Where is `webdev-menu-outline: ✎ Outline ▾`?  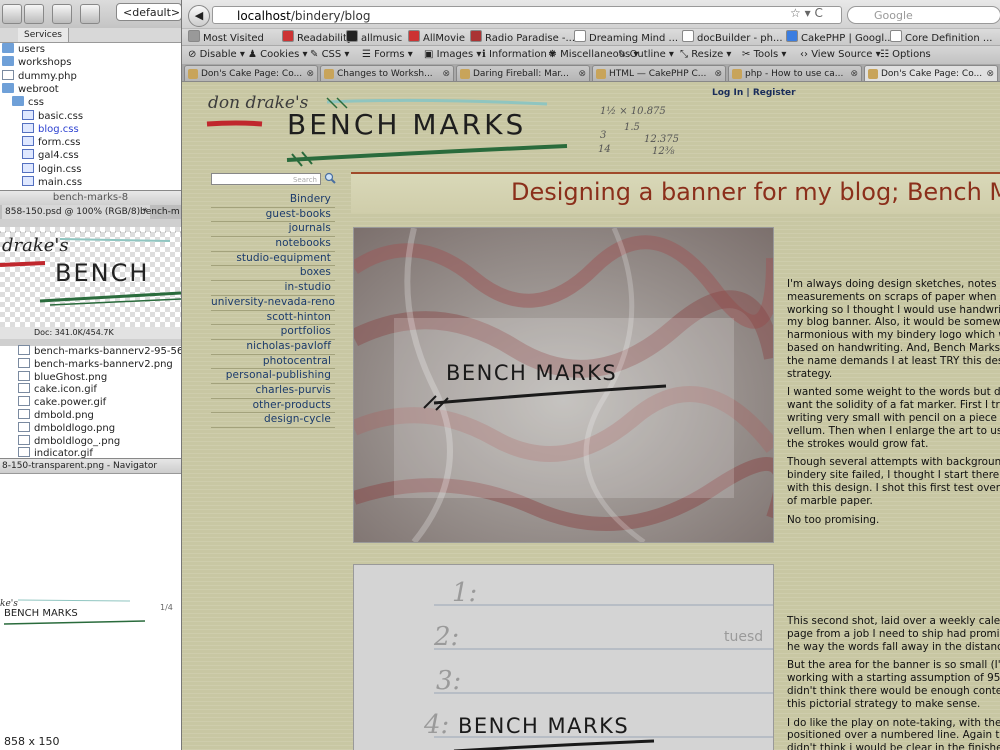
webdev-menu-outline: ✎ Outline ▾ is located at coordinates (646, 55).